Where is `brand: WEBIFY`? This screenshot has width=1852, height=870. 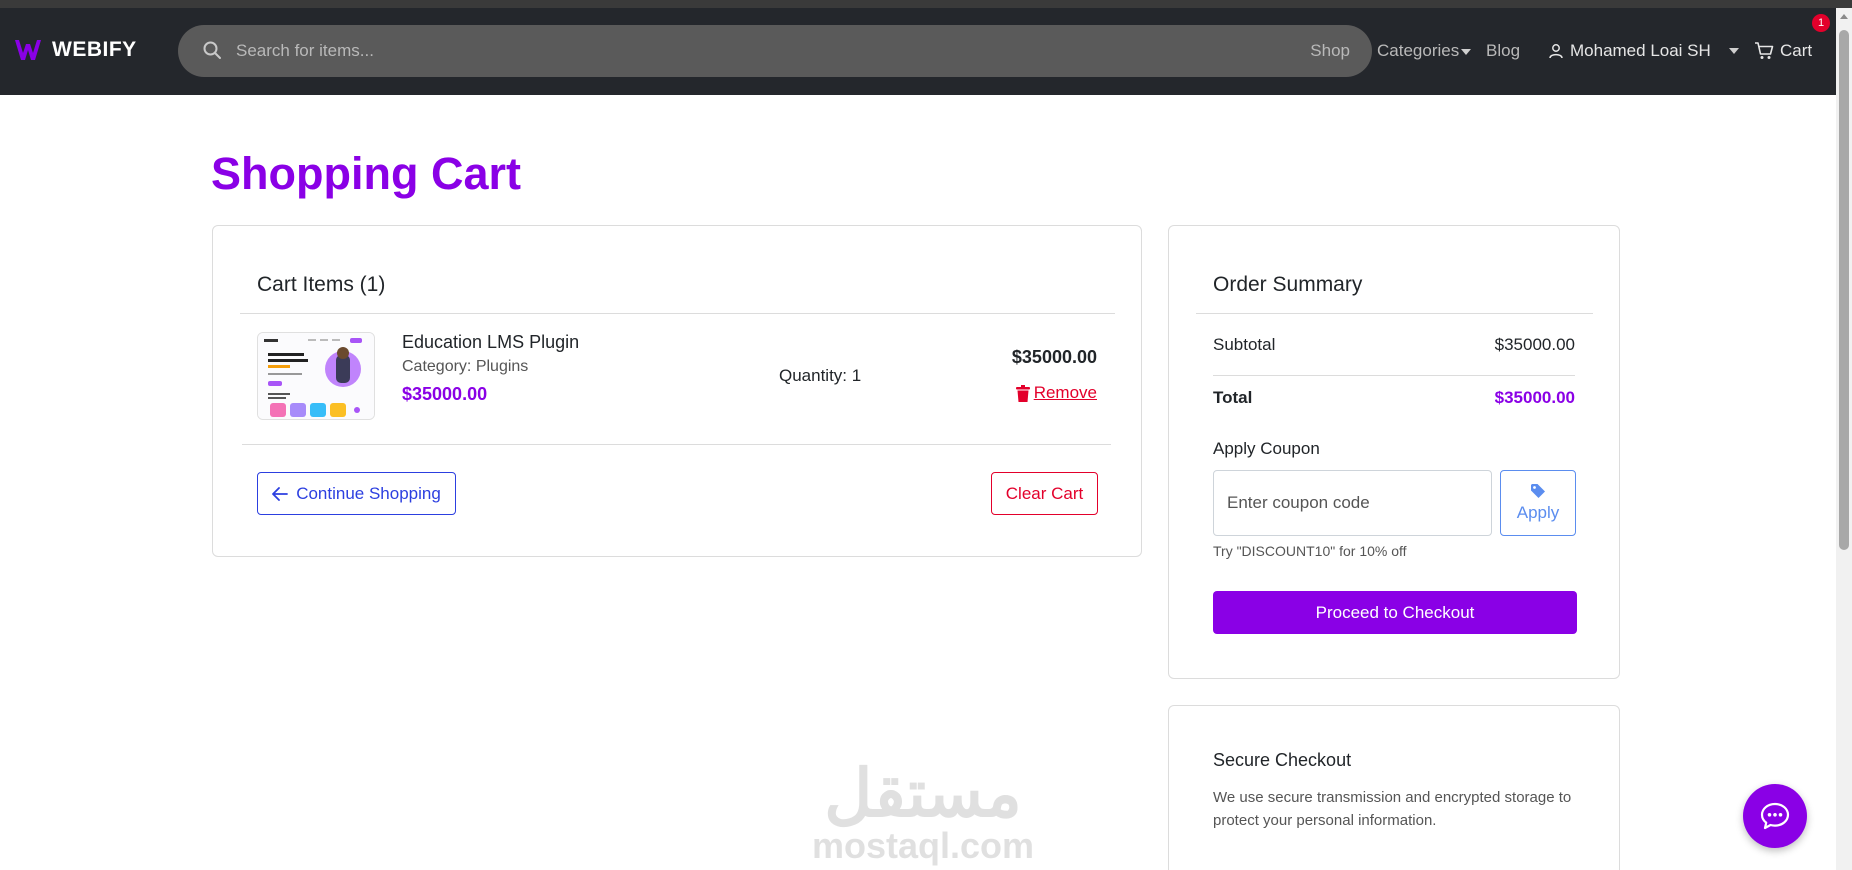
brand: WEBIFY is located at coordinates (75, 50).